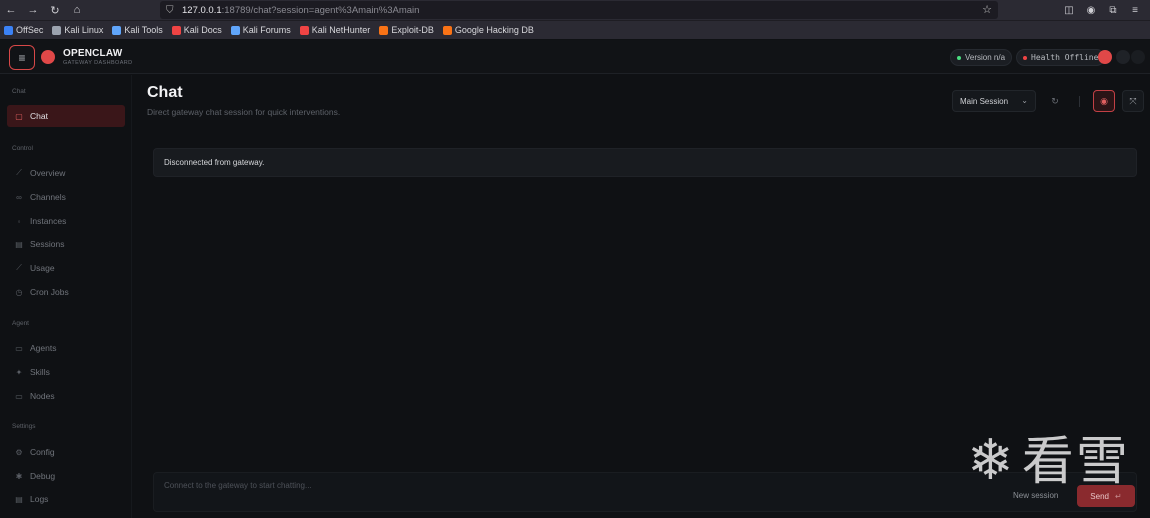 The width and height of the screenshot is (1150, 518). I want to click on file-icon: ▤, so click(19, 499).